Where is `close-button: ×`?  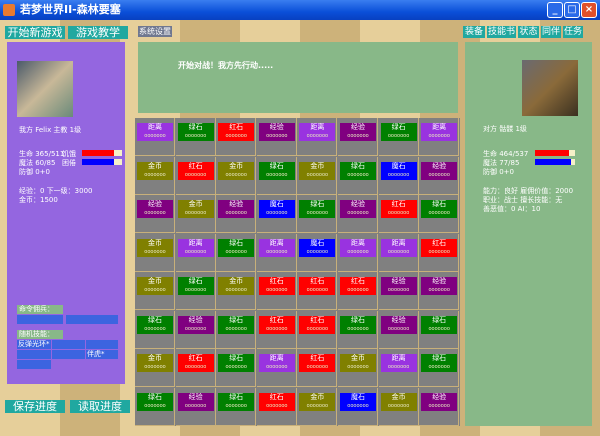 close-button: × is located at coordinates (589, 10).